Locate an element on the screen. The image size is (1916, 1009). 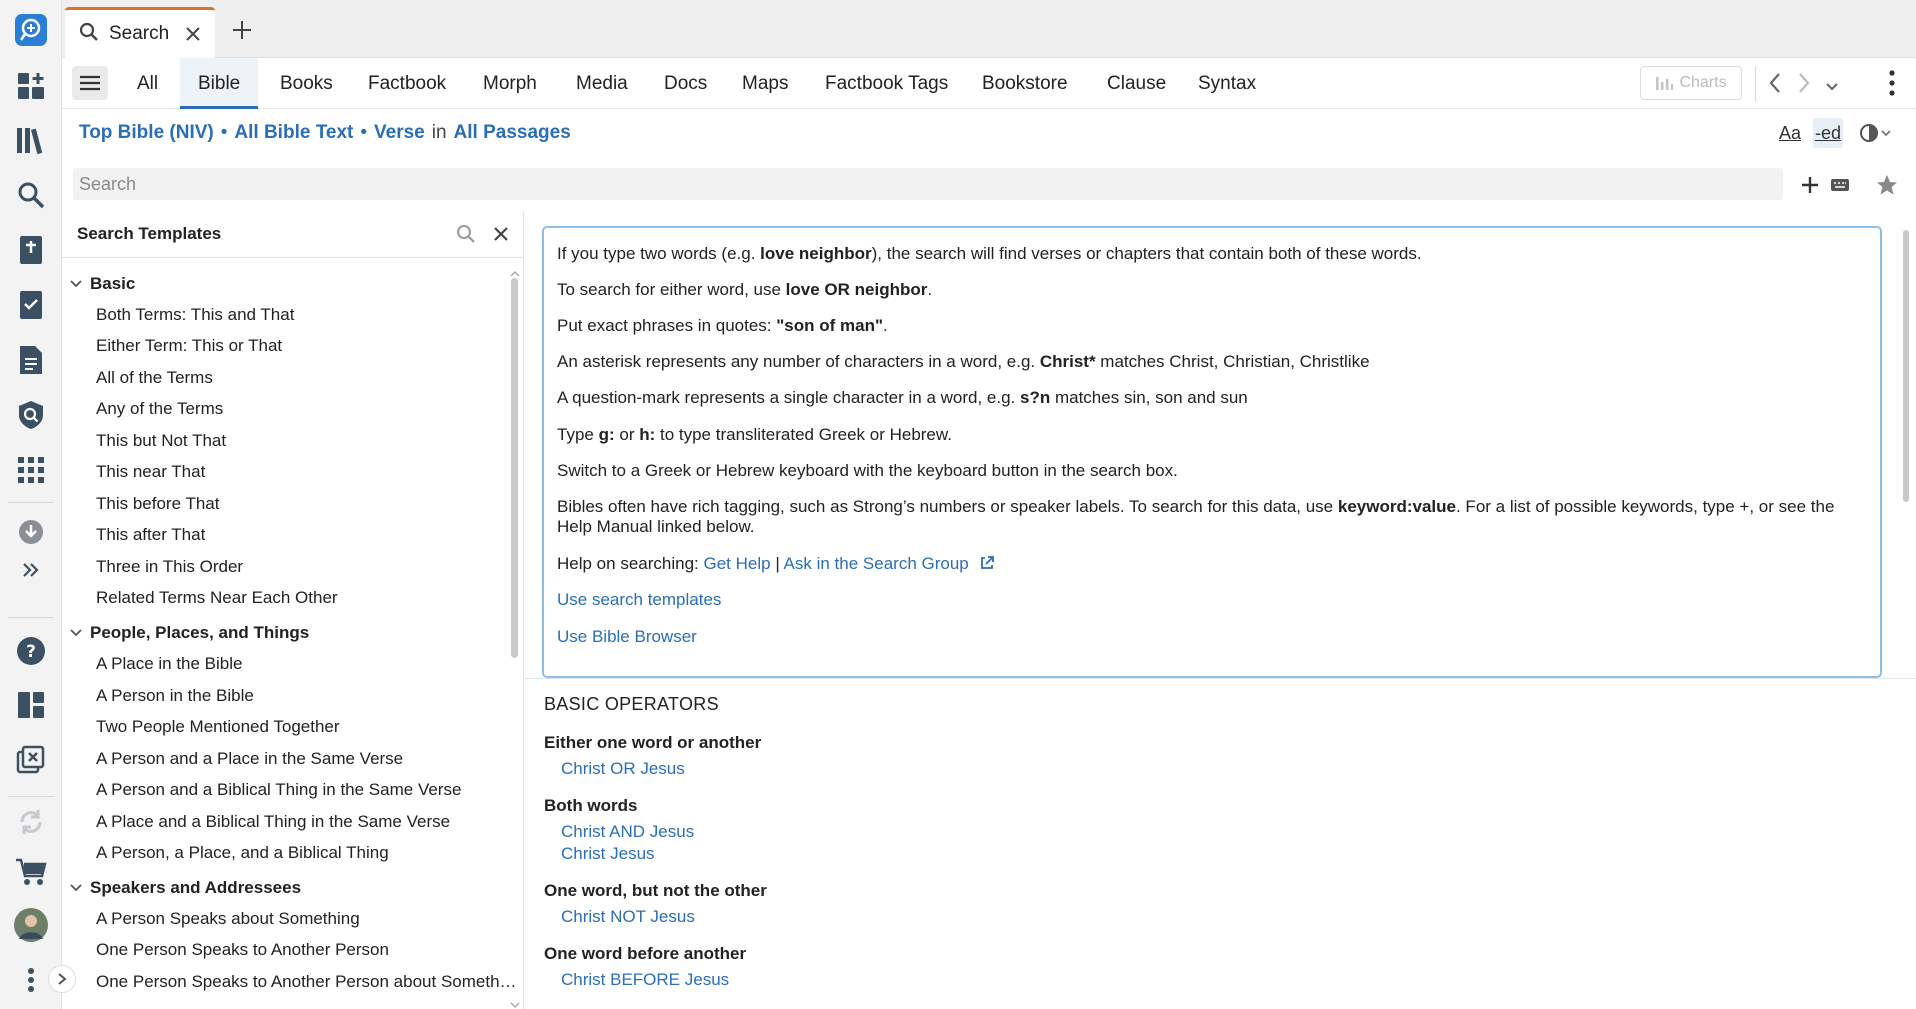
template-item: All of the Terms is located at coordinates (154, 378).